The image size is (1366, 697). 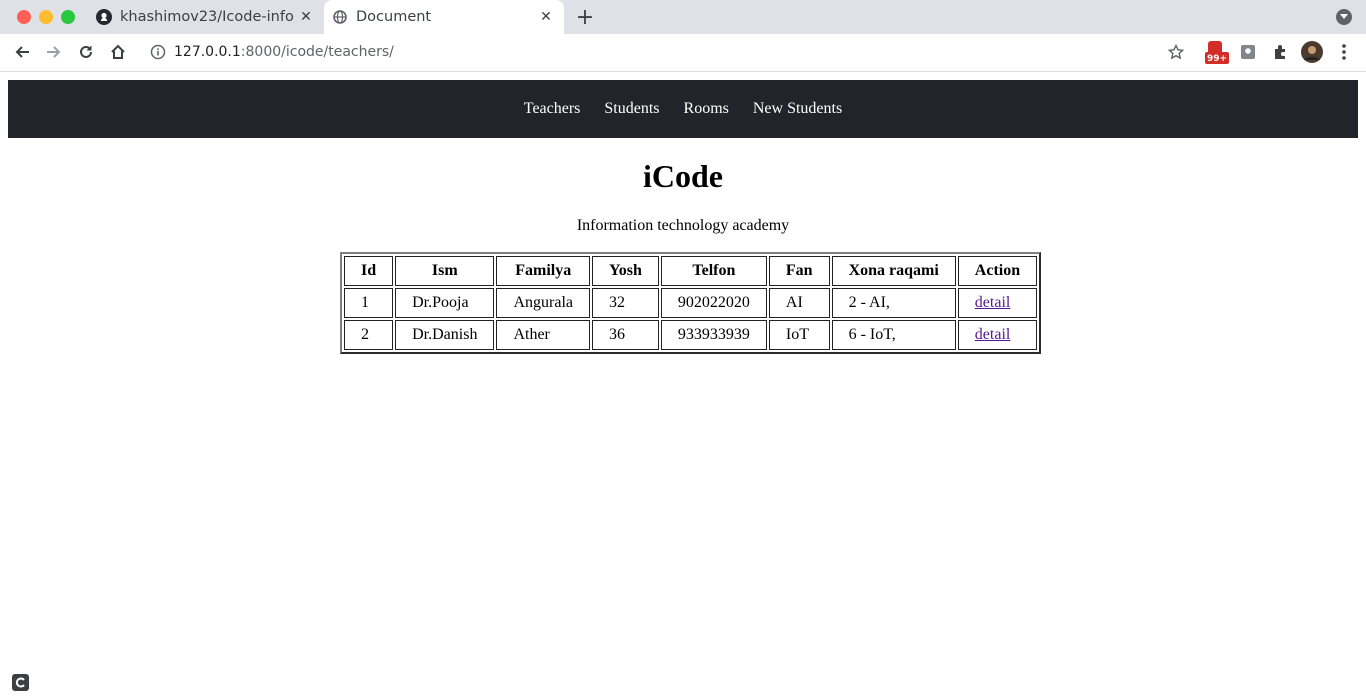 I want to click on header-yosh: Yosh, so click(x=625, y=271).